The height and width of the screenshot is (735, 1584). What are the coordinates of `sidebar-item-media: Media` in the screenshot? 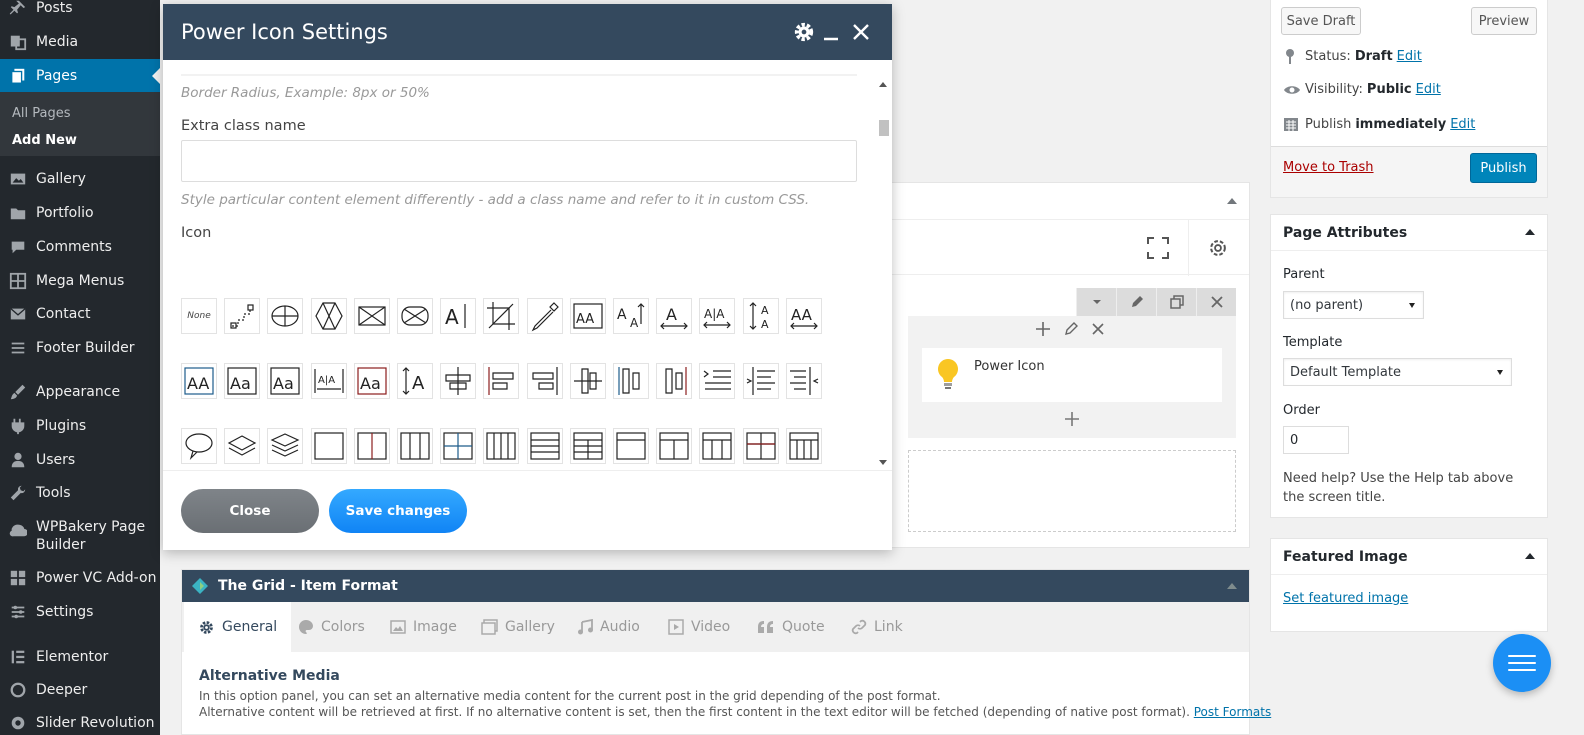 It's located at (80, 42).